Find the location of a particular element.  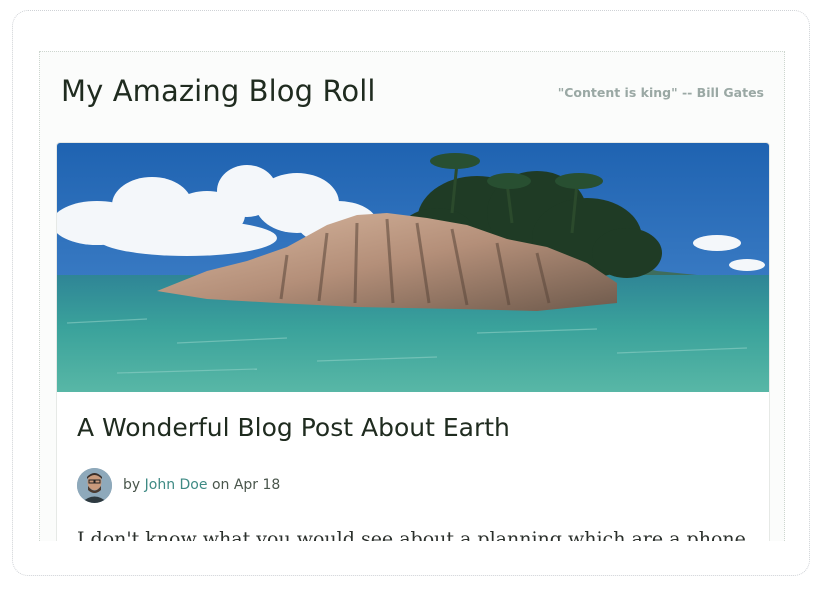

post-meta: by John Doe on Apr 18 is located at coordinates (178, 485).